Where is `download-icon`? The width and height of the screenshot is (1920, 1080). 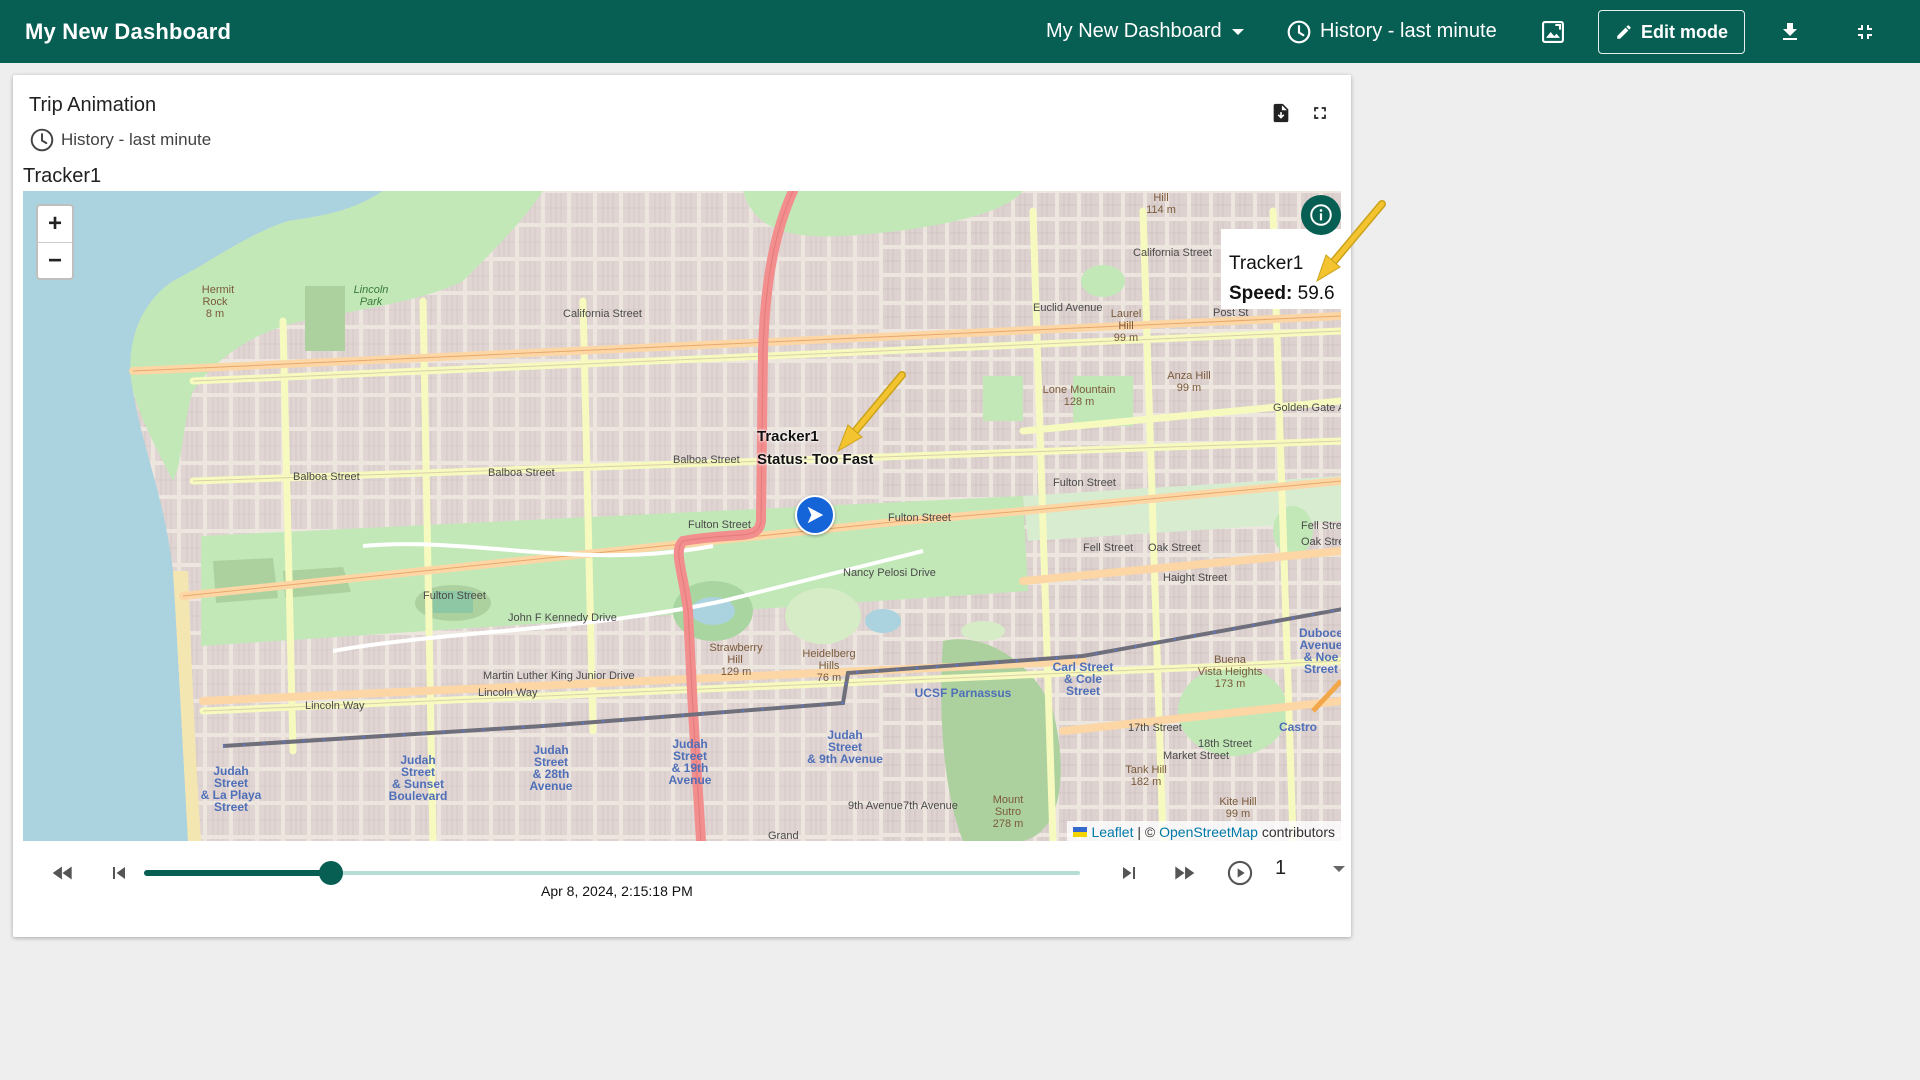 download-icon is located at coordinates (1790, 31).